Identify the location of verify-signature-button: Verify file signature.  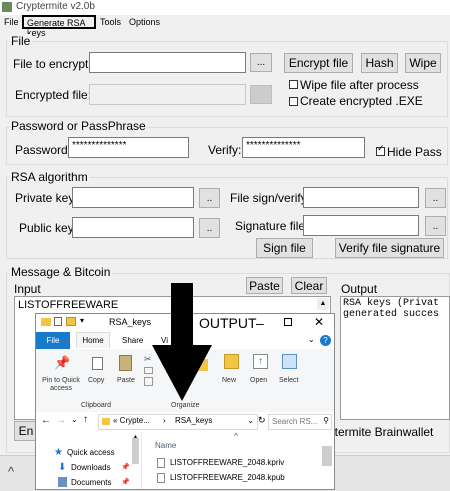
(389, 248).